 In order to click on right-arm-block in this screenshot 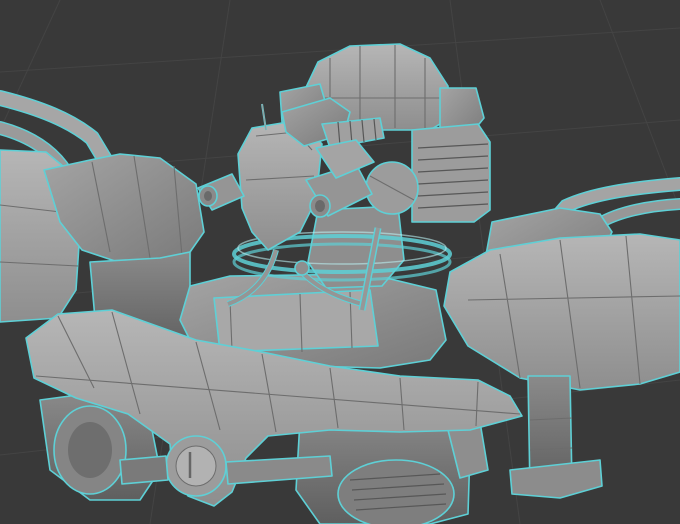, I will do `click(561, 299)`.